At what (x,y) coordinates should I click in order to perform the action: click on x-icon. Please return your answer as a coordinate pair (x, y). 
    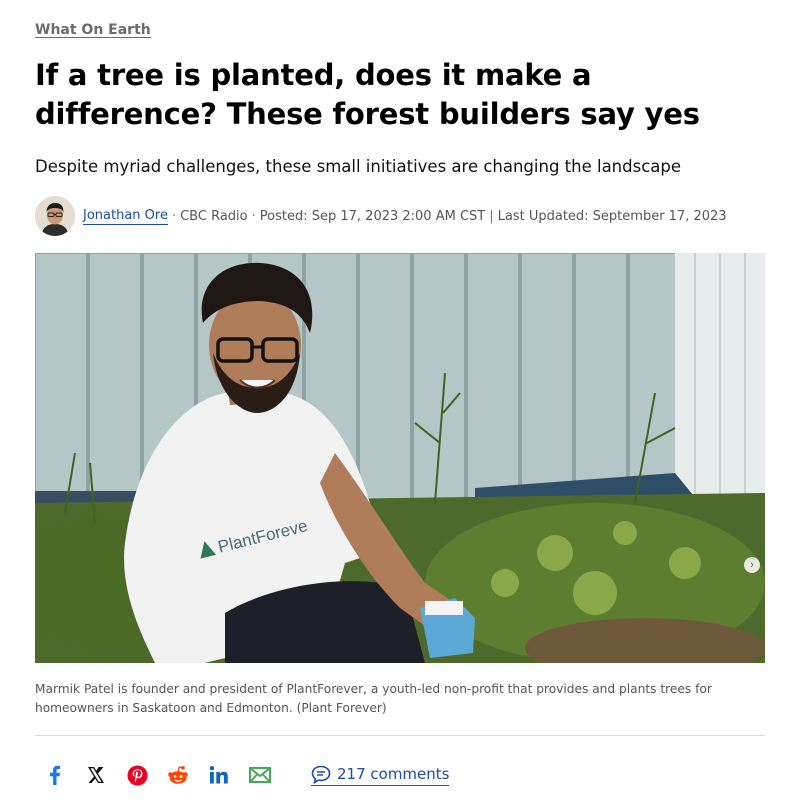
    Looking at the image, I should click on (96, 775).